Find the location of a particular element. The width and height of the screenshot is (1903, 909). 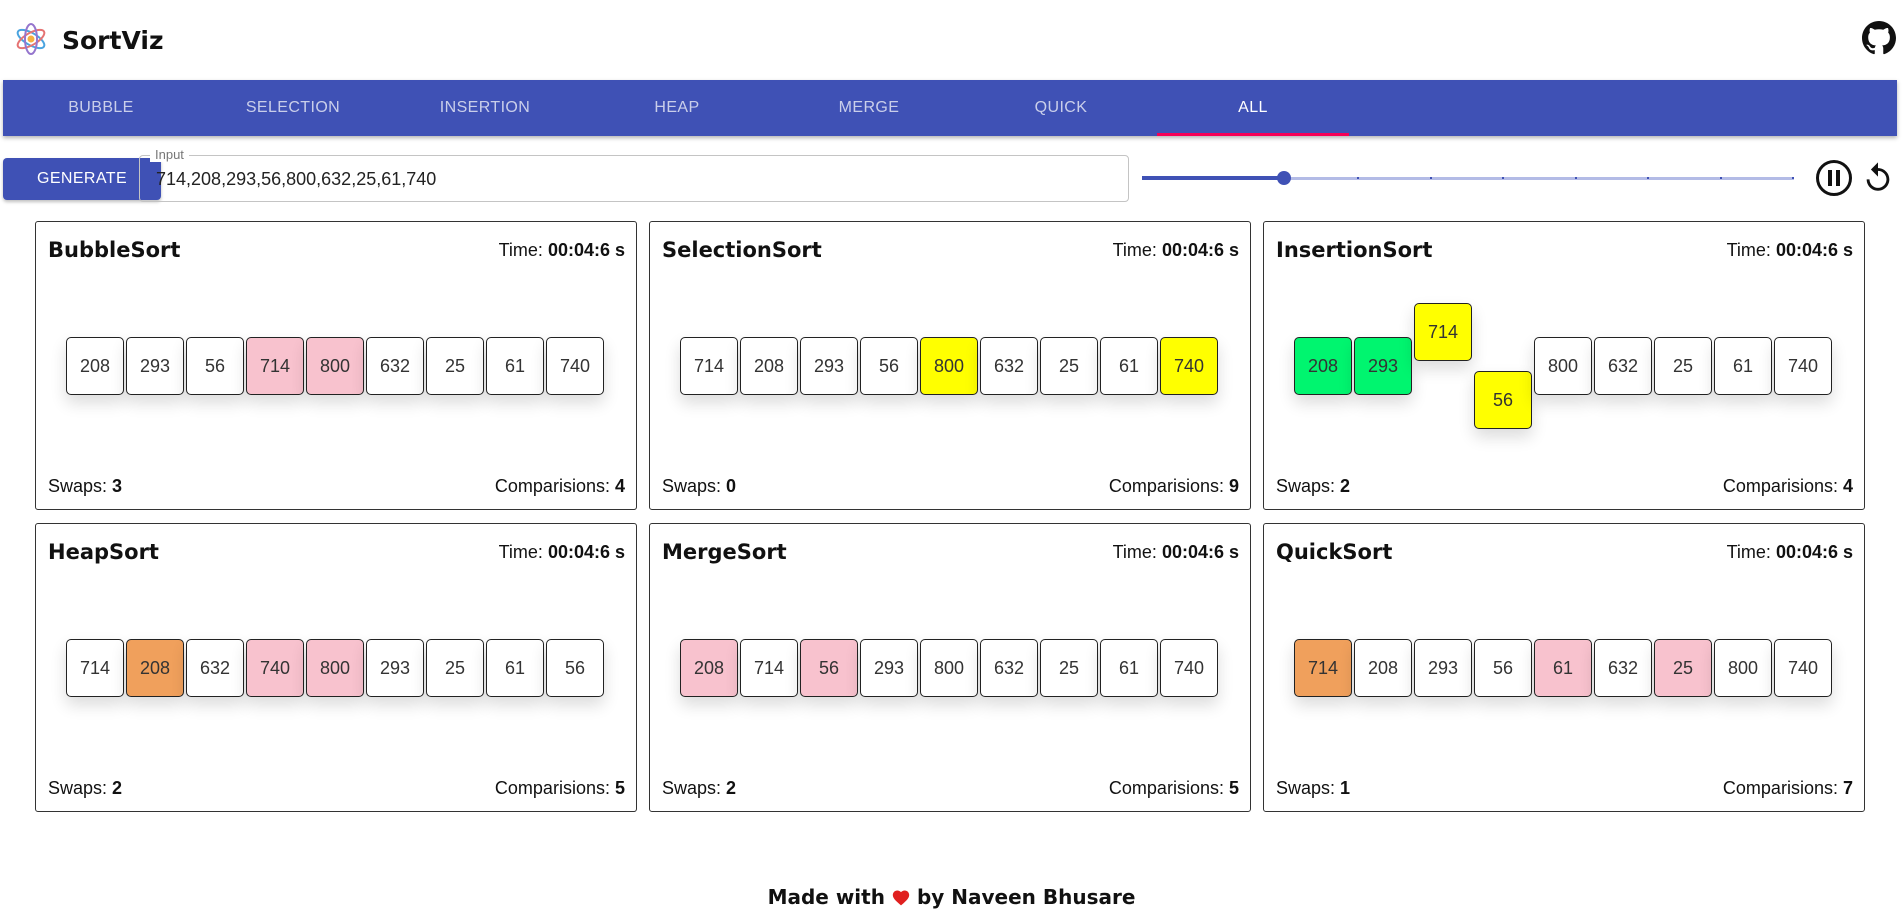

tab-all: ALL is located at coordinates (1253, 108).